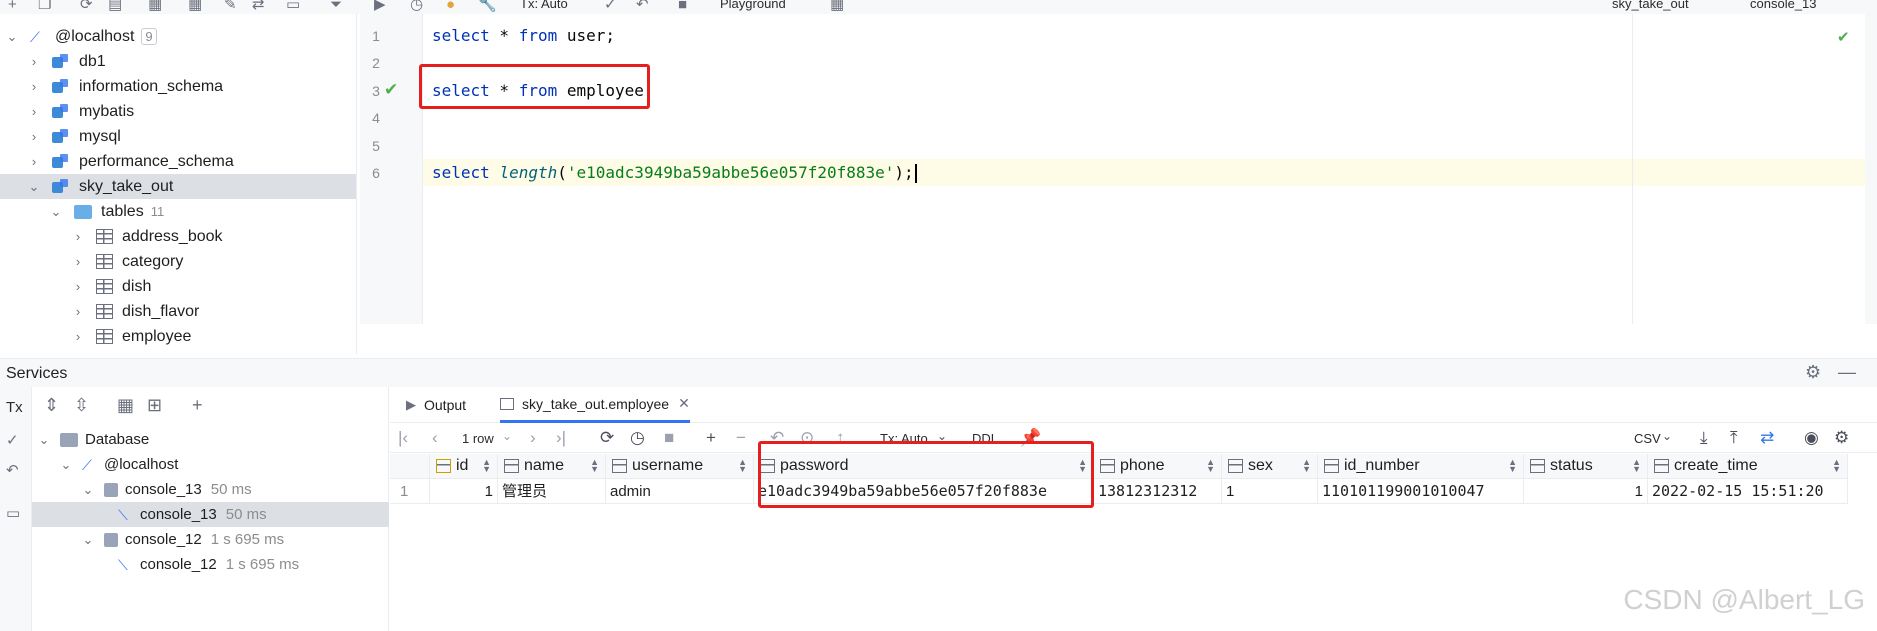  Describe the element at coordinates (178, 211) in the screenshot. I see `tree-node-tables: ⌄ tables 11` at that location.